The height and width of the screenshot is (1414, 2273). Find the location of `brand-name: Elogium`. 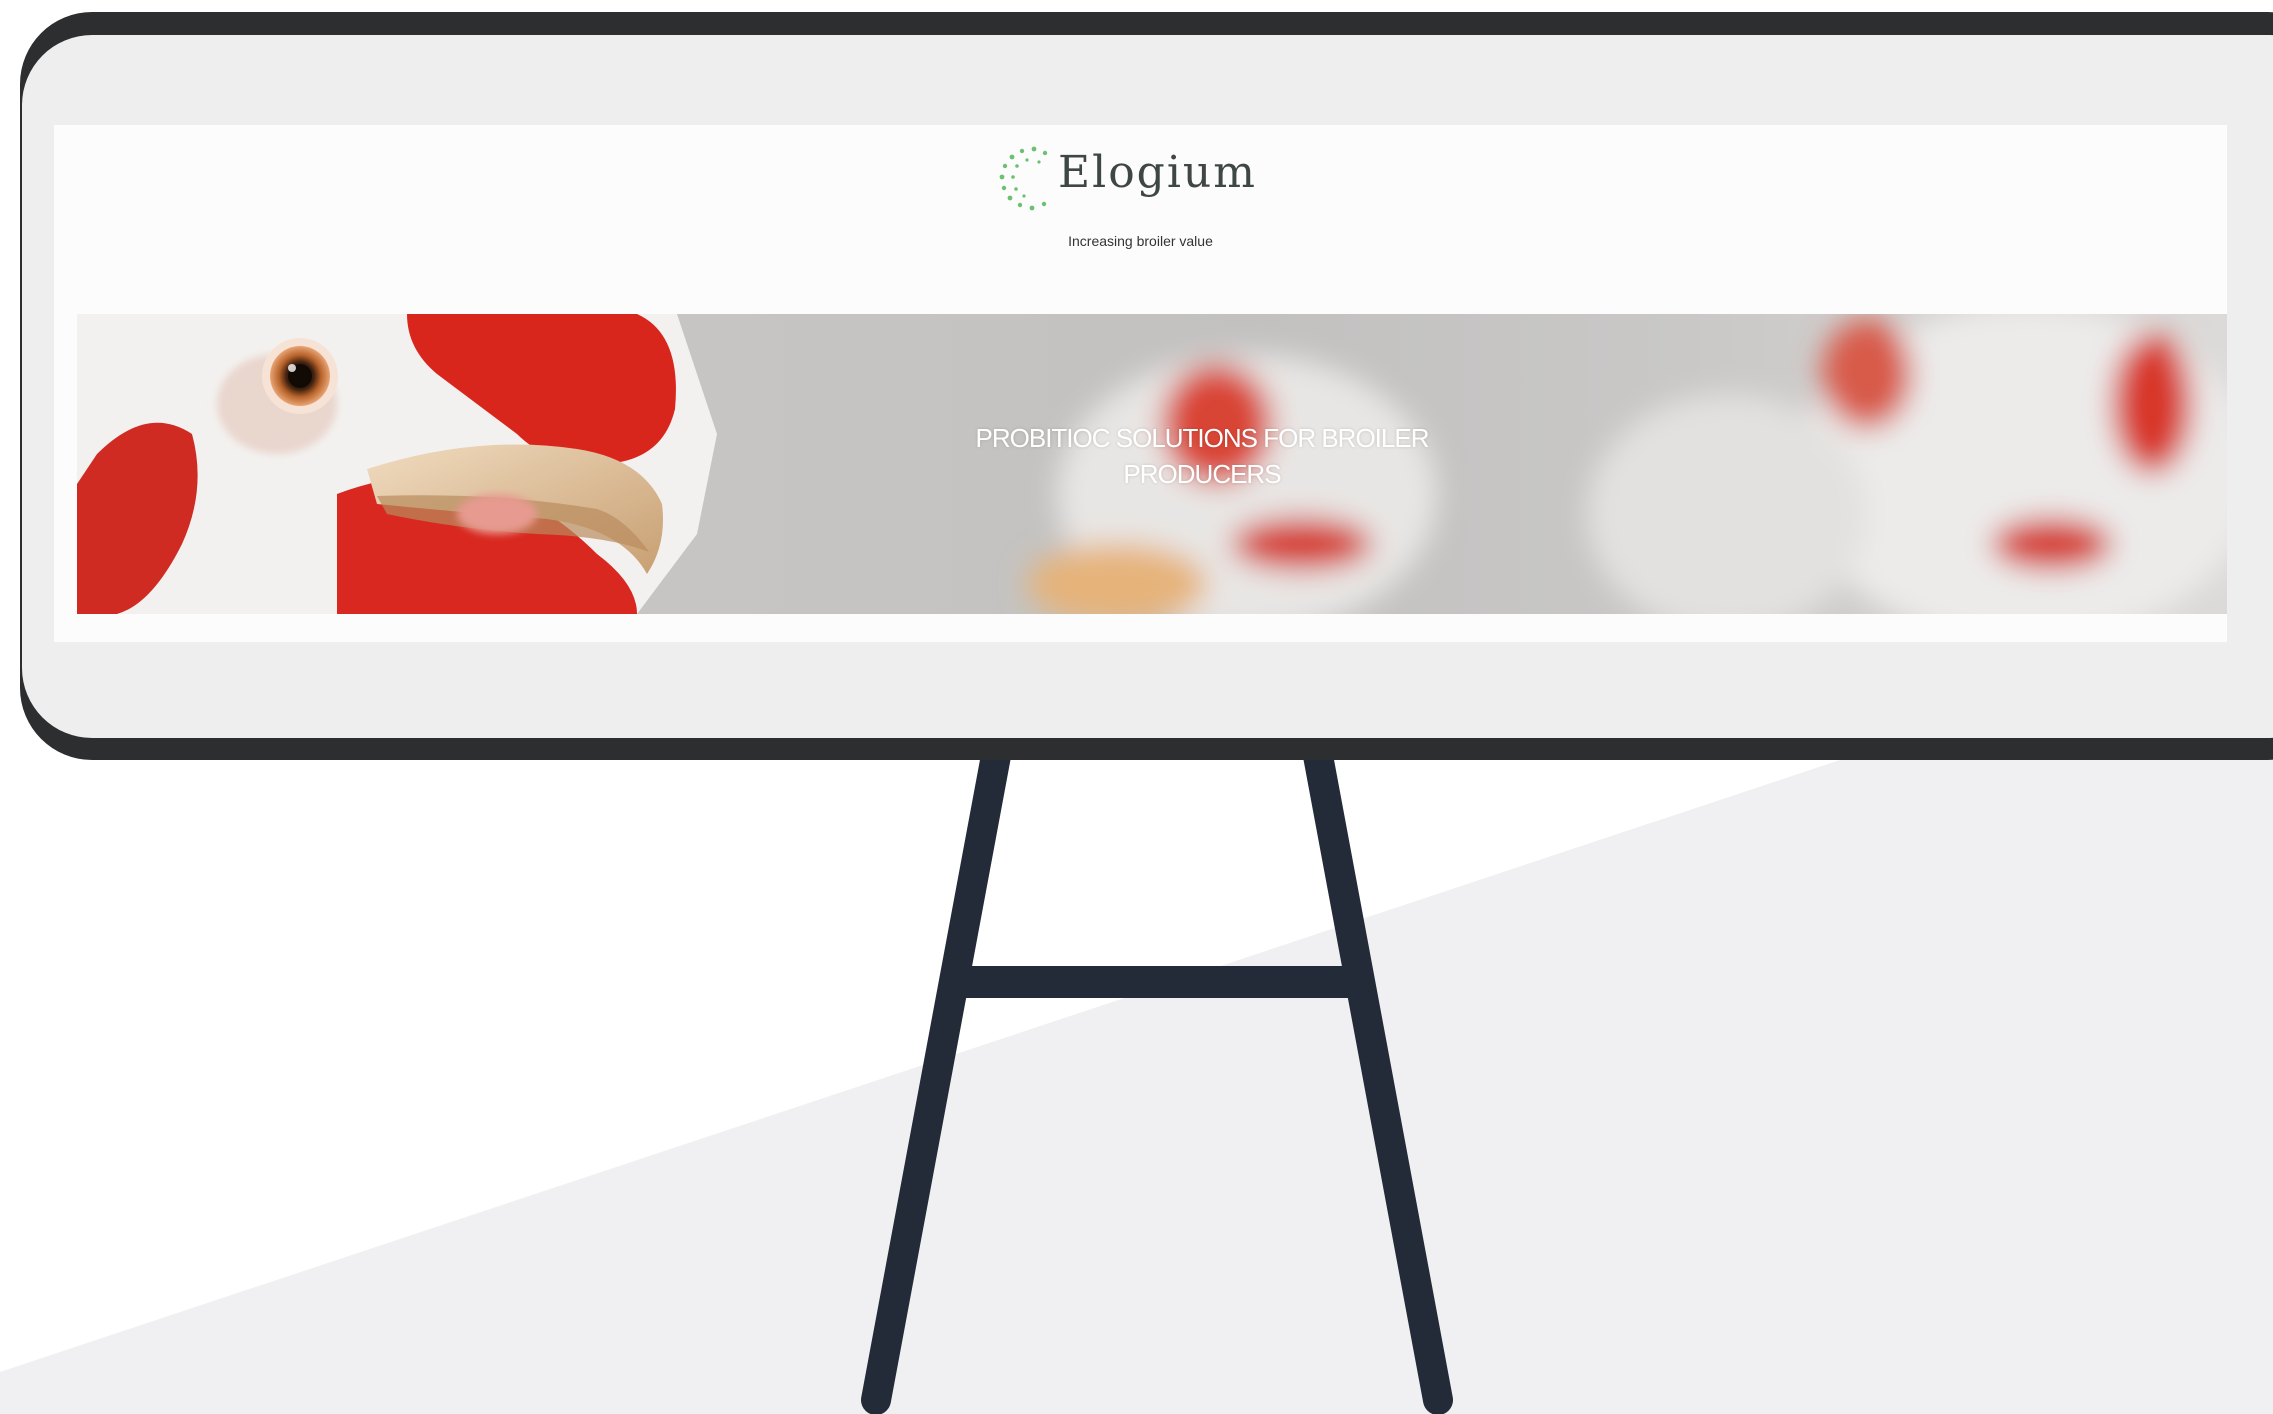

brand-name: Elogium is located at coordinates (1157, 172).